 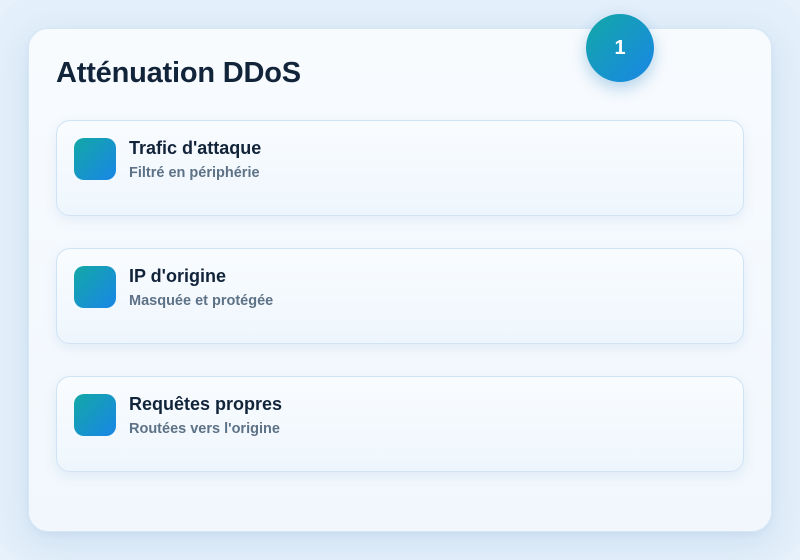 What do you see at coordinates (400, 168) in the screenshot?
I see `step-card-attack-traffic: Trafic d'attaque Filtré en périphérie` at bounding box center [400, 168].